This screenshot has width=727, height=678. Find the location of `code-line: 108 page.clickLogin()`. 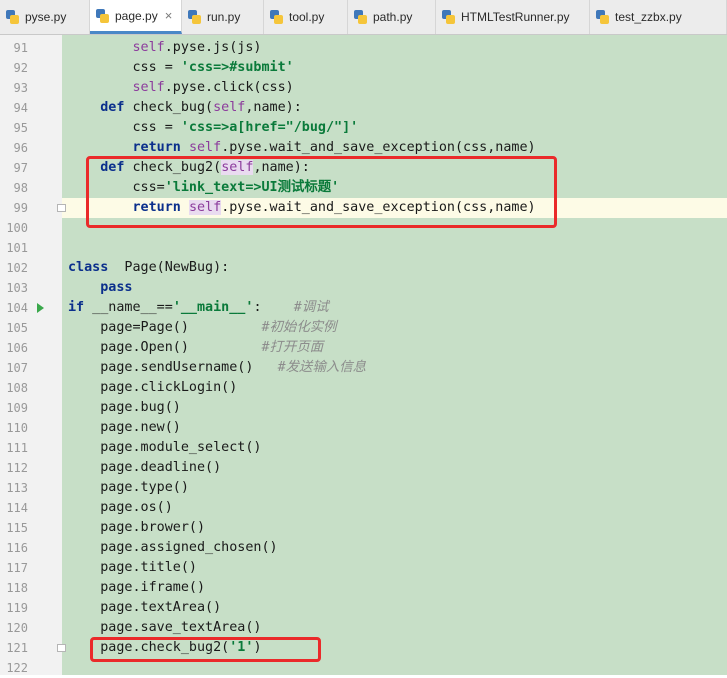

code-line: 108 page.clickLogin() is located at coordinates (363, 388).